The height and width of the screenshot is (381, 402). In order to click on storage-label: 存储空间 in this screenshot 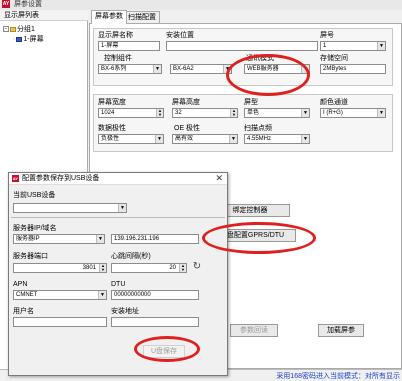, I will do `click(334, 58)`.